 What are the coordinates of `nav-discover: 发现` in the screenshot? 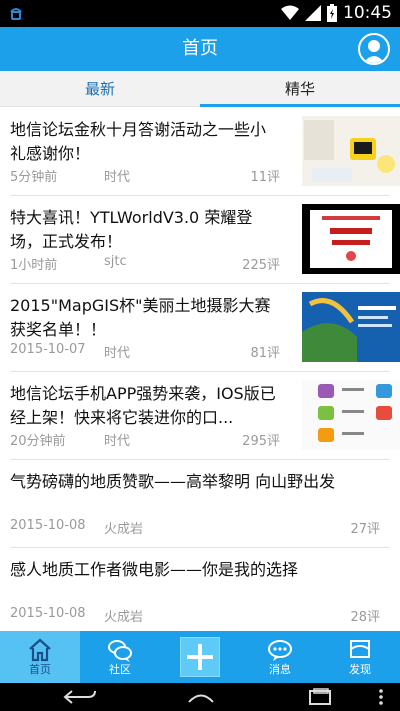 It's located at (360, 657).